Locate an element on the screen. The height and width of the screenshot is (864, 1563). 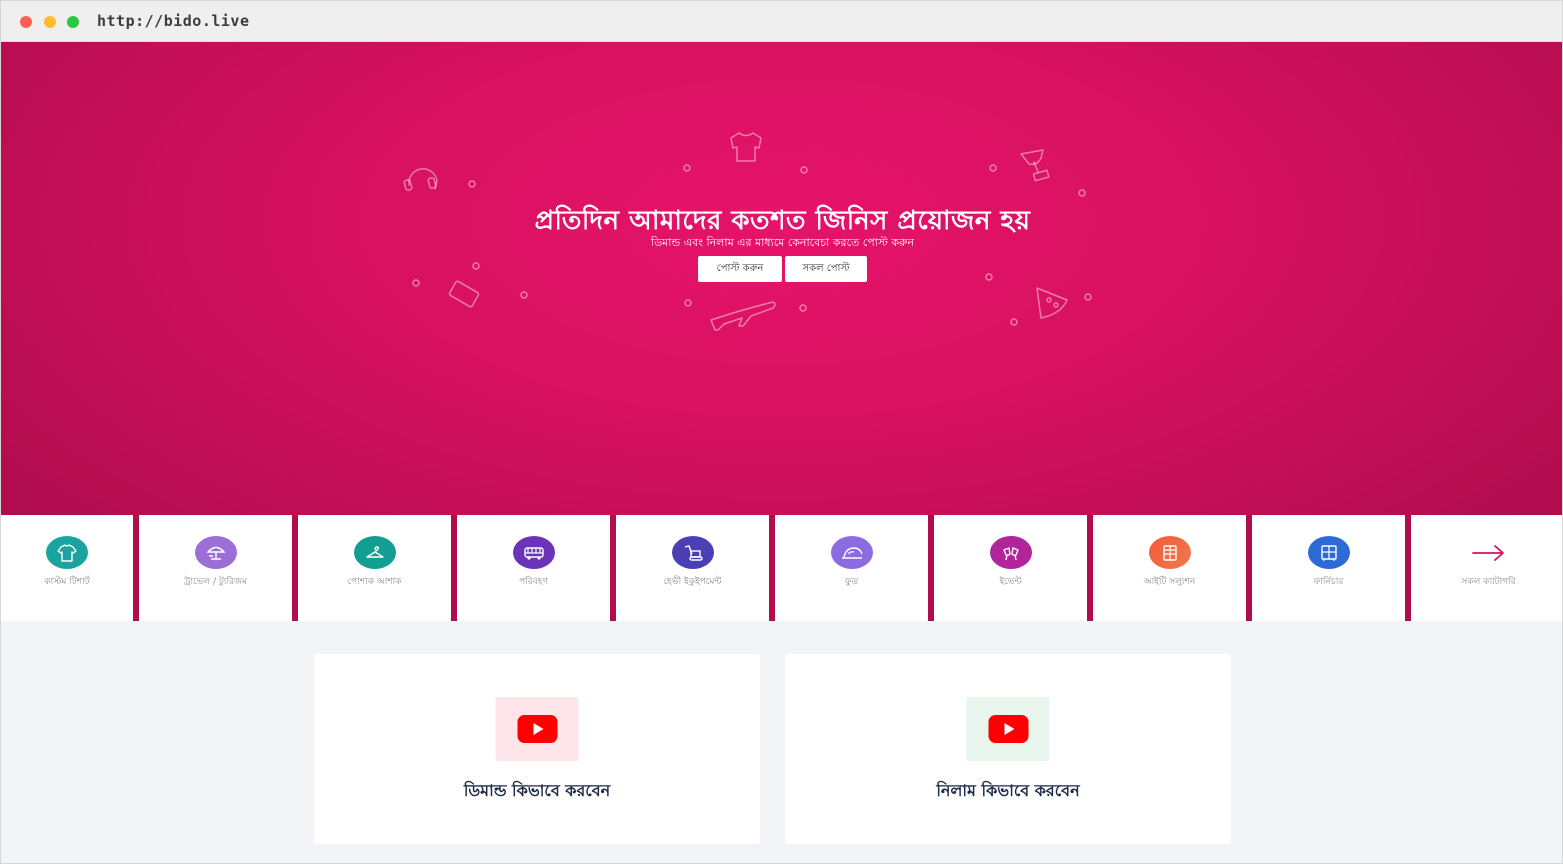
category-event: ইভেন্ট is located at coordinates (1010, 568).